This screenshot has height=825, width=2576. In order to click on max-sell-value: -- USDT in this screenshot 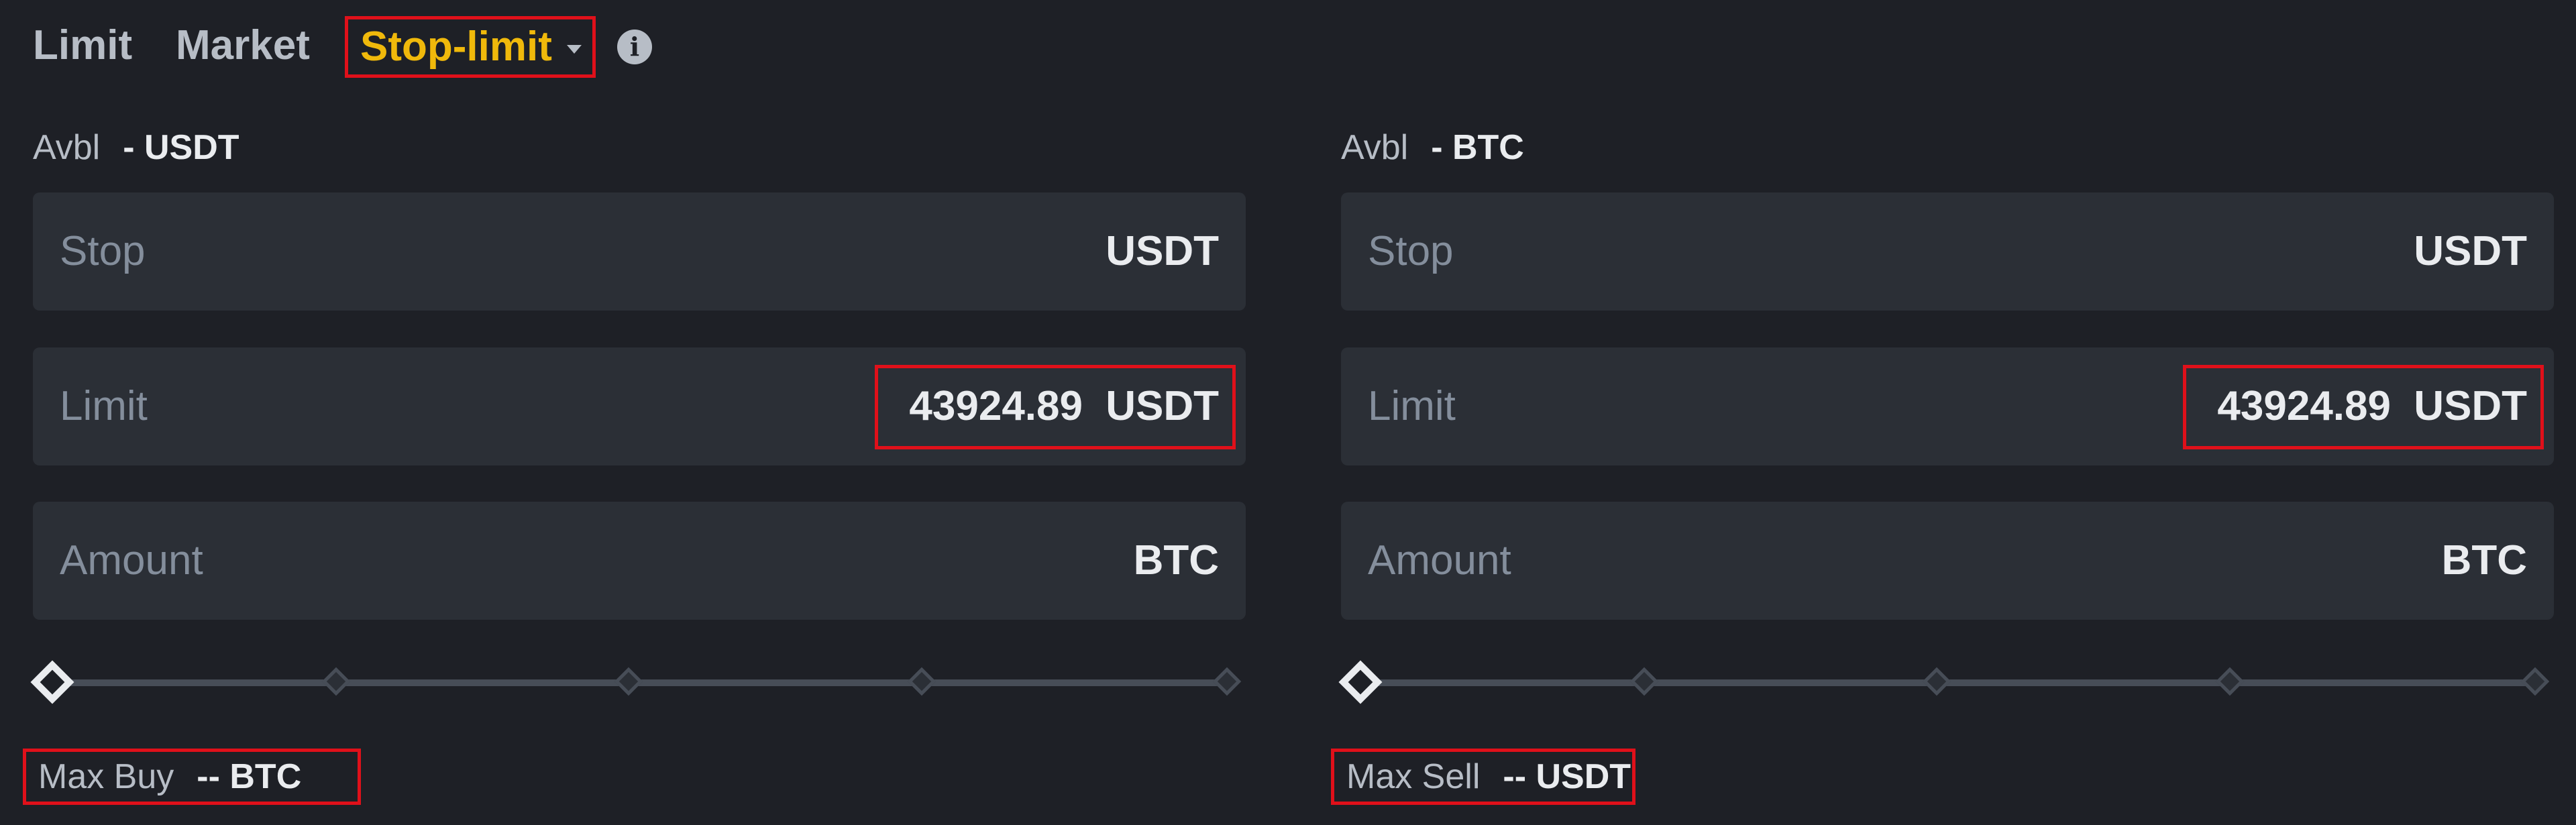, I will do `click(1567, 777)`.